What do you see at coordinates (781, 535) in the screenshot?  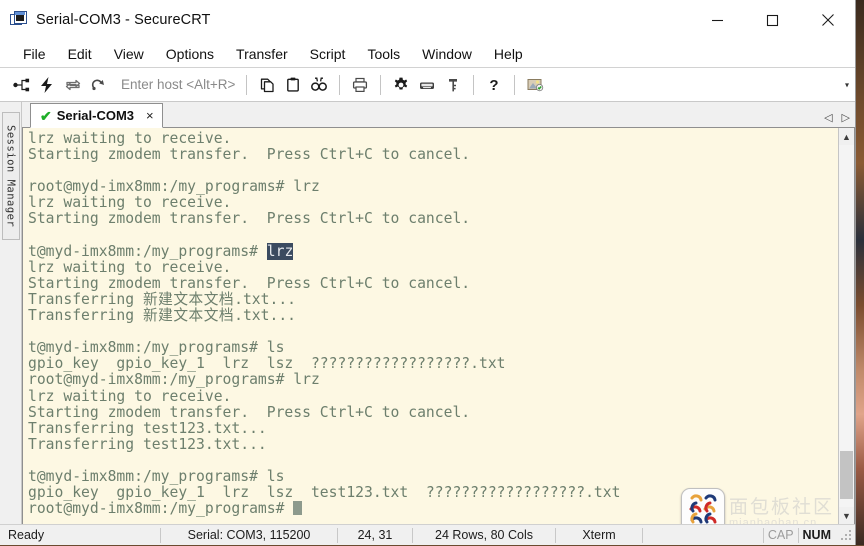 I see `status-cap-indicator: CAP` at bounding box center [781, 535].